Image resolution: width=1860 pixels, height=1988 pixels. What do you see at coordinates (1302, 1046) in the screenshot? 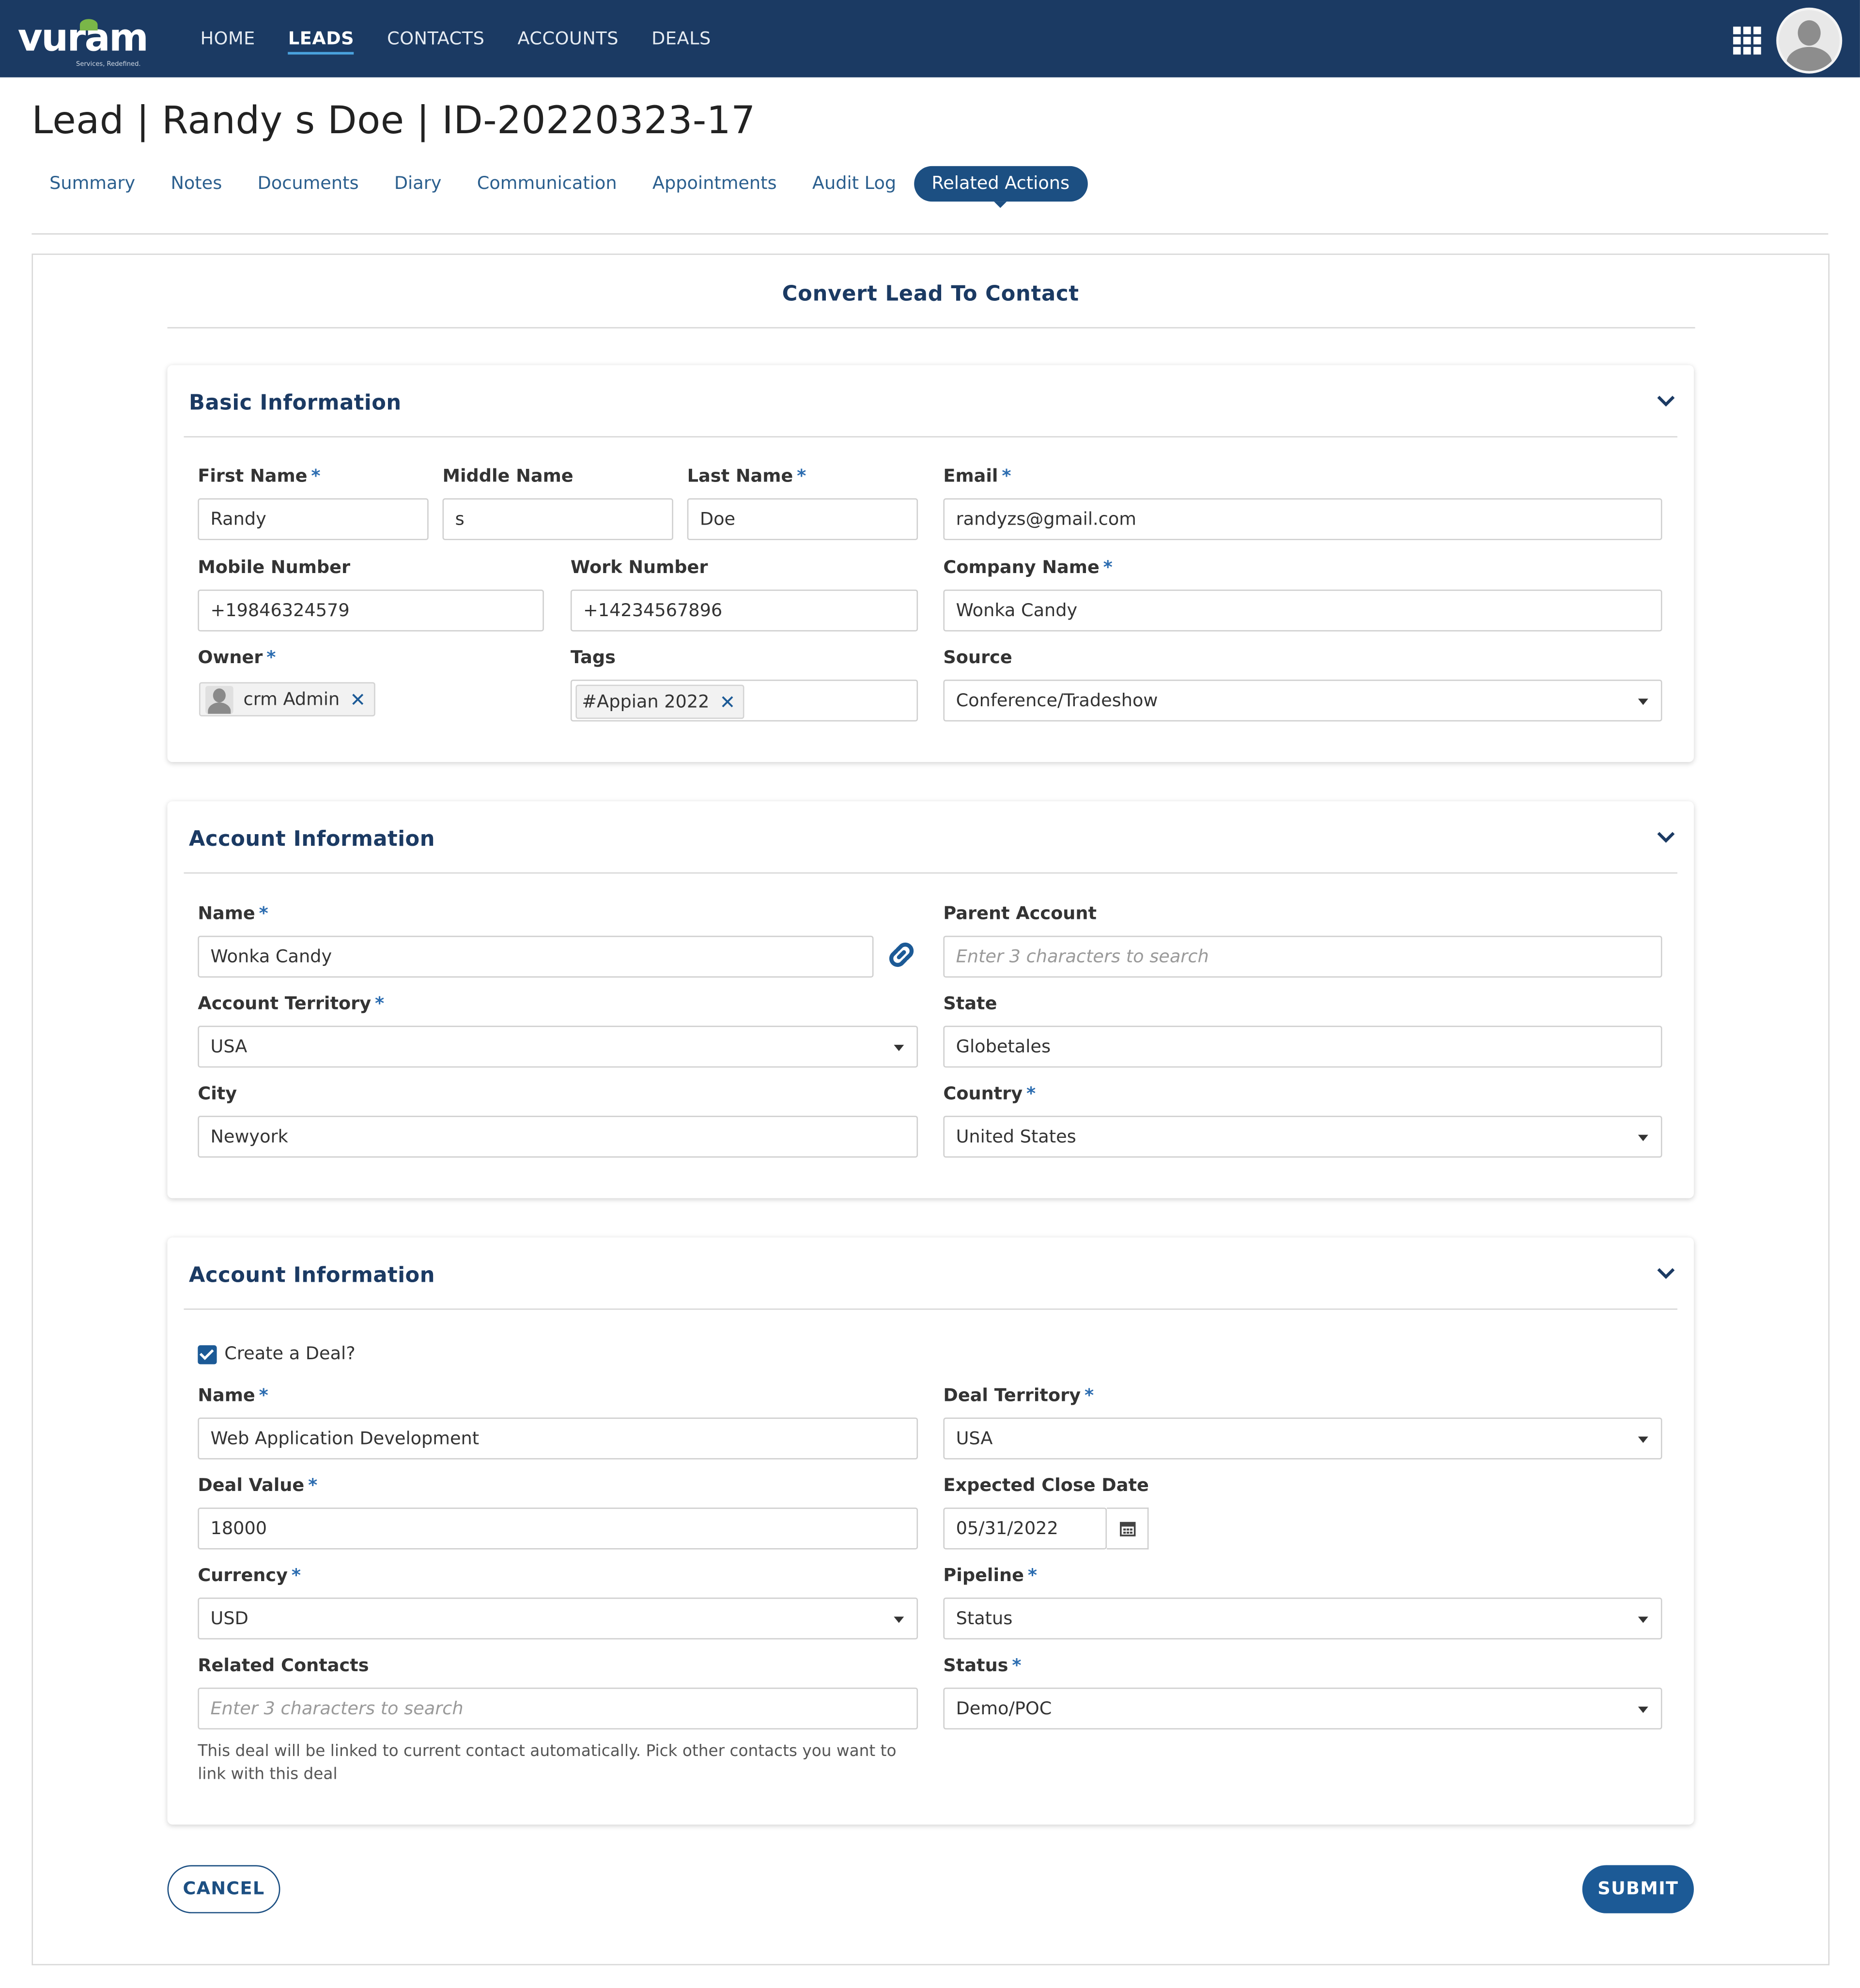
I see `state-input: Globetales` at bounding box center [1302, 1046].